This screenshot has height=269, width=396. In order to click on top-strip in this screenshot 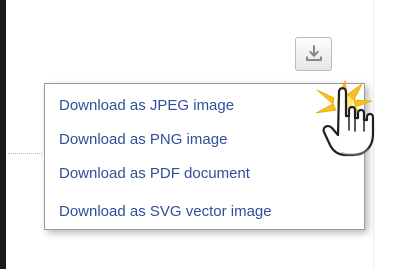, I will do `click(201, 3)`.